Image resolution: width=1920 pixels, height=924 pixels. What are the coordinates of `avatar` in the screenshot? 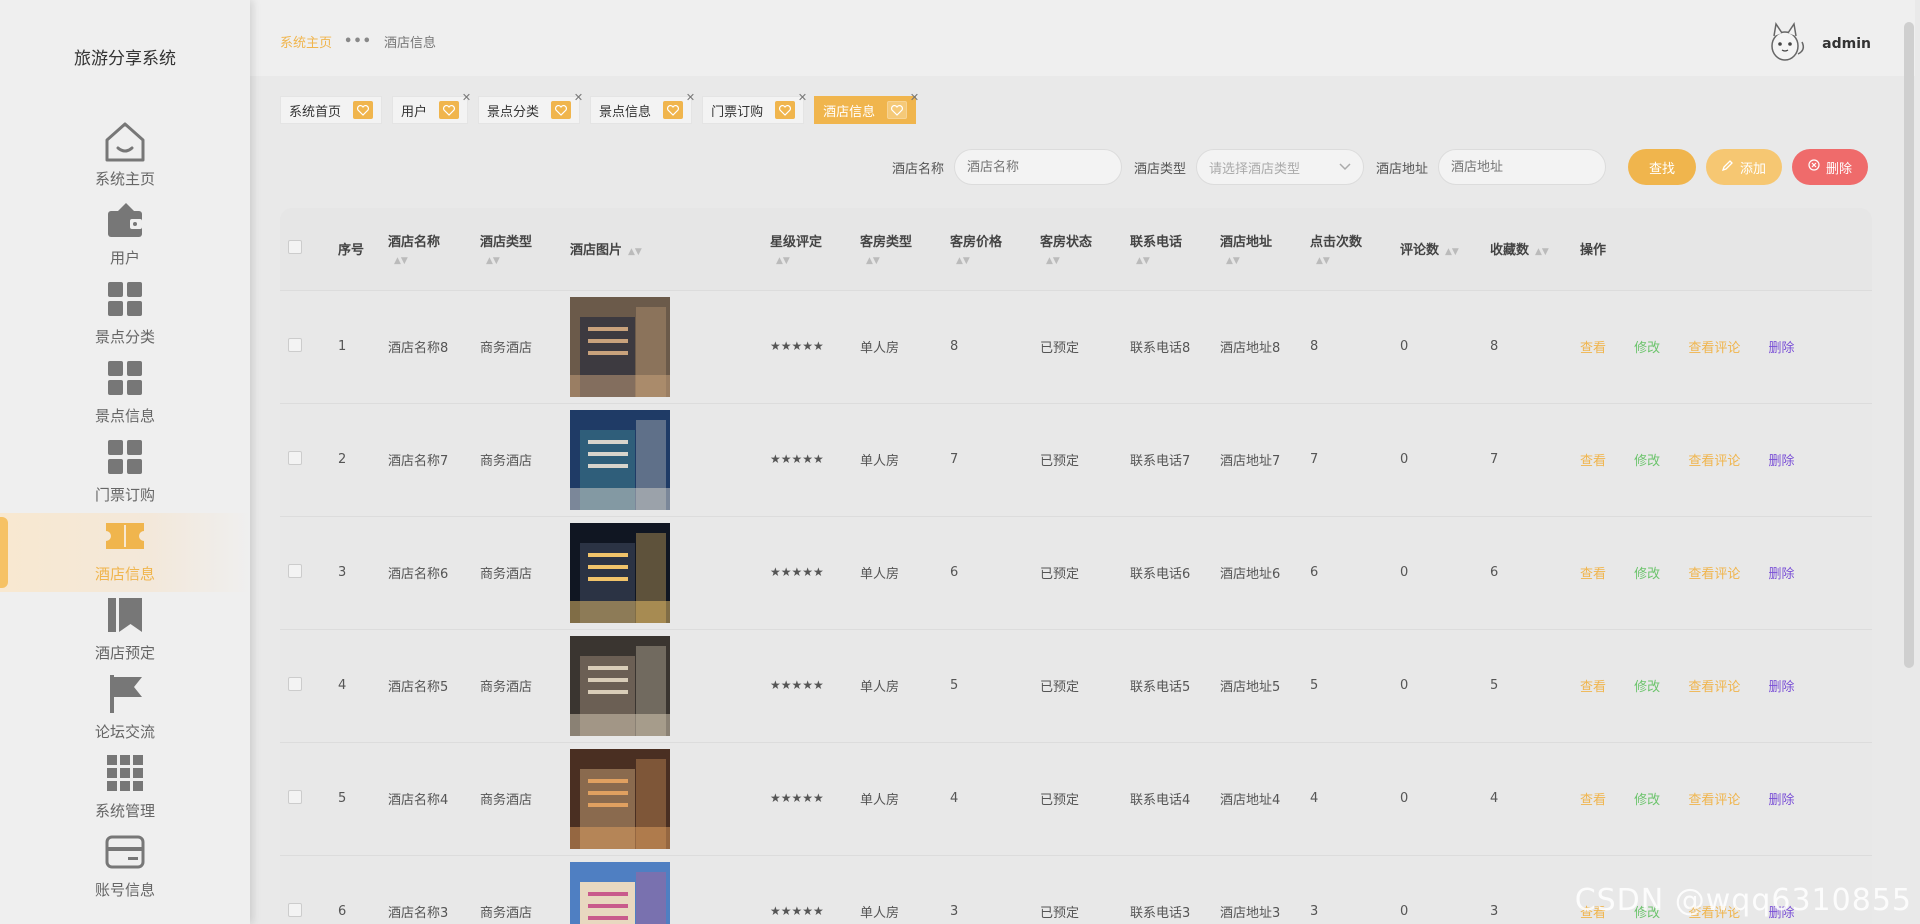 It's located at (1785, 44).